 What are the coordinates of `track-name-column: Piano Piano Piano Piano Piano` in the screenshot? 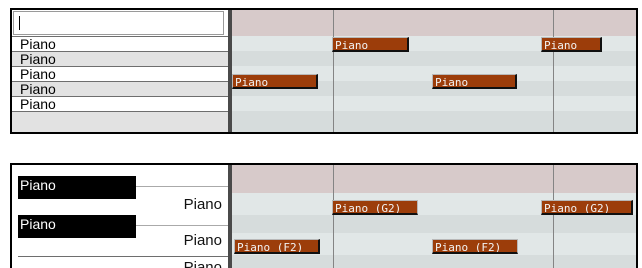 It's located at (120, 216).